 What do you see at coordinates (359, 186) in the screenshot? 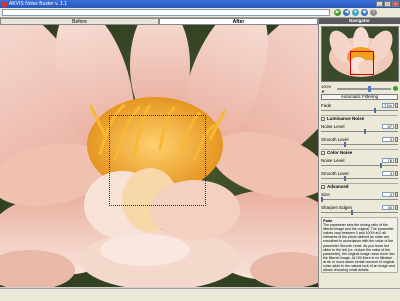
I see `advanced-section: − Advanced` at bounding box center [359, 186].